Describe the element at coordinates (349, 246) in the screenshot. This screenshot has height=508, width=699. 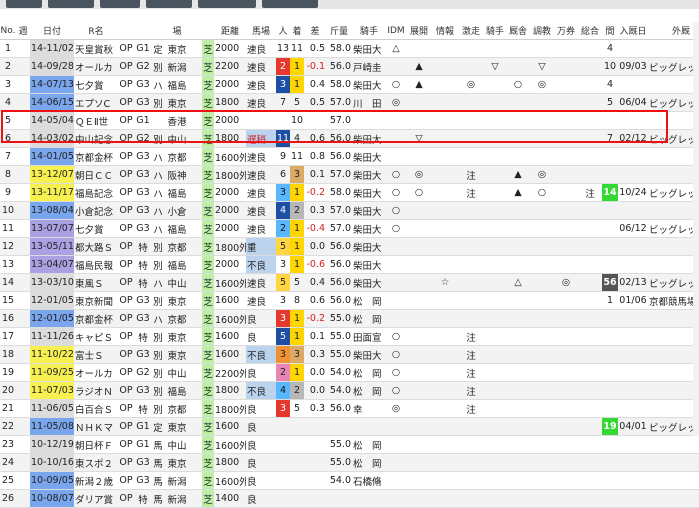
I see `table-row: 12 13-05/11 都大路Ｓ OP 特別京都芝 1800外重 5 1 0.0 56.0 柴田大` at that location.